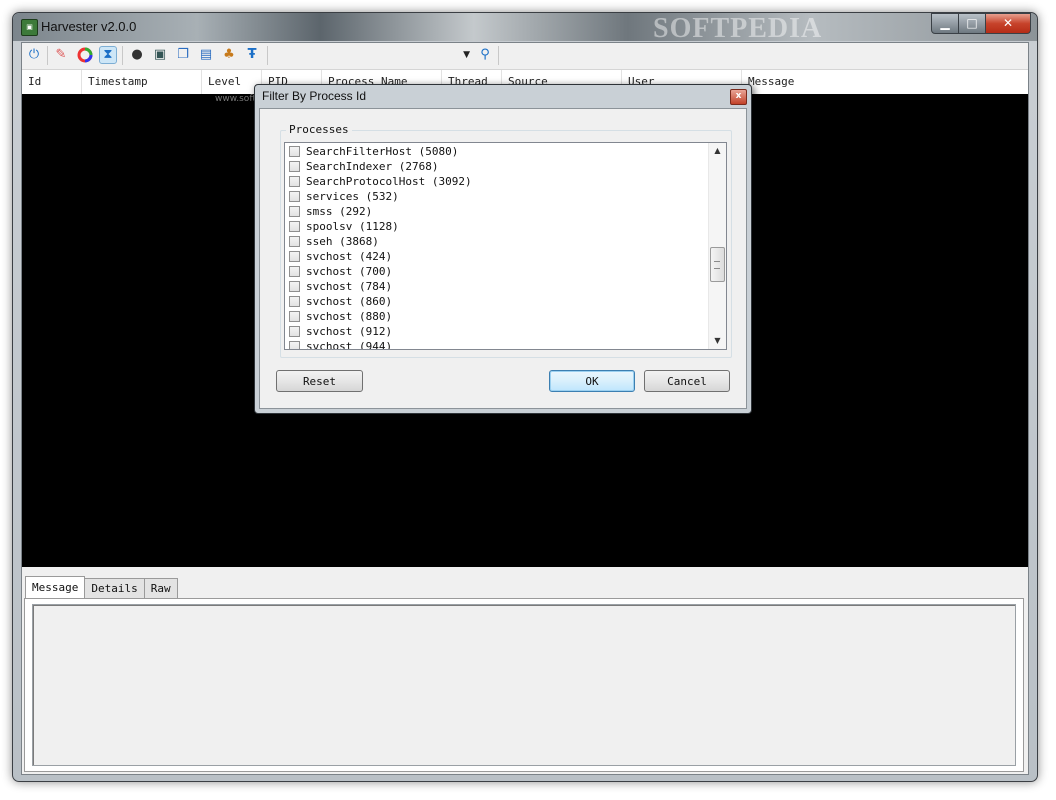  What do you see at coordinates (183, 55) in the screenshot?
I see `windows-icon: ❐` at bounding box center [183, 55].